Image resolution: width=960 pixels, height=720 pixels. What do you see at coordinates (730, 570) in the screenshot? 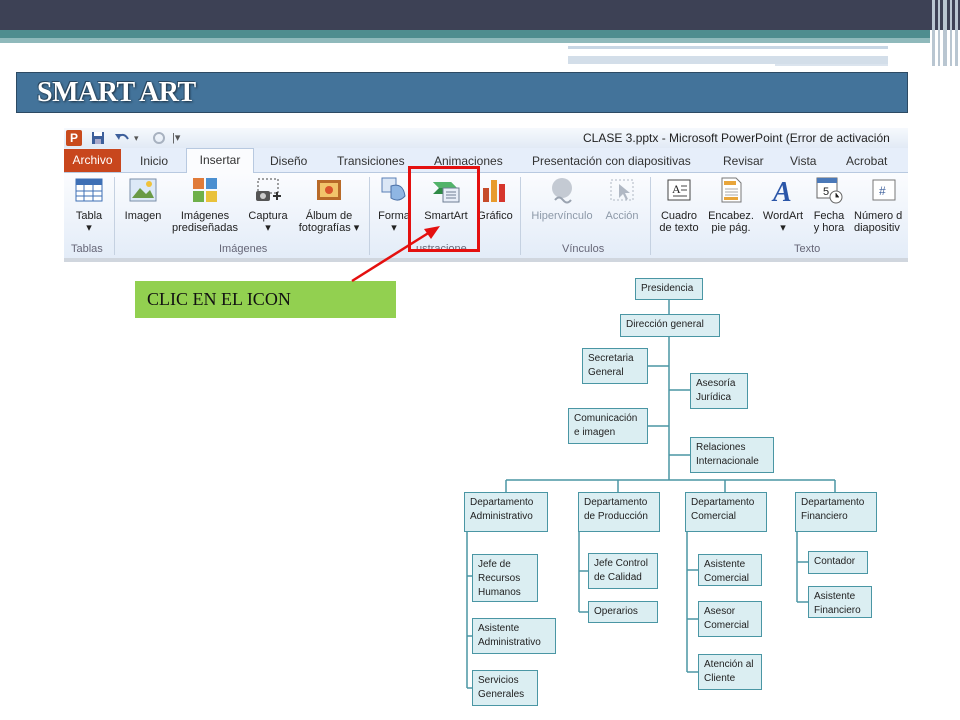
I see `org-box-asistente-comercial: Asistente Comercial` at bounding box center [730, 570].